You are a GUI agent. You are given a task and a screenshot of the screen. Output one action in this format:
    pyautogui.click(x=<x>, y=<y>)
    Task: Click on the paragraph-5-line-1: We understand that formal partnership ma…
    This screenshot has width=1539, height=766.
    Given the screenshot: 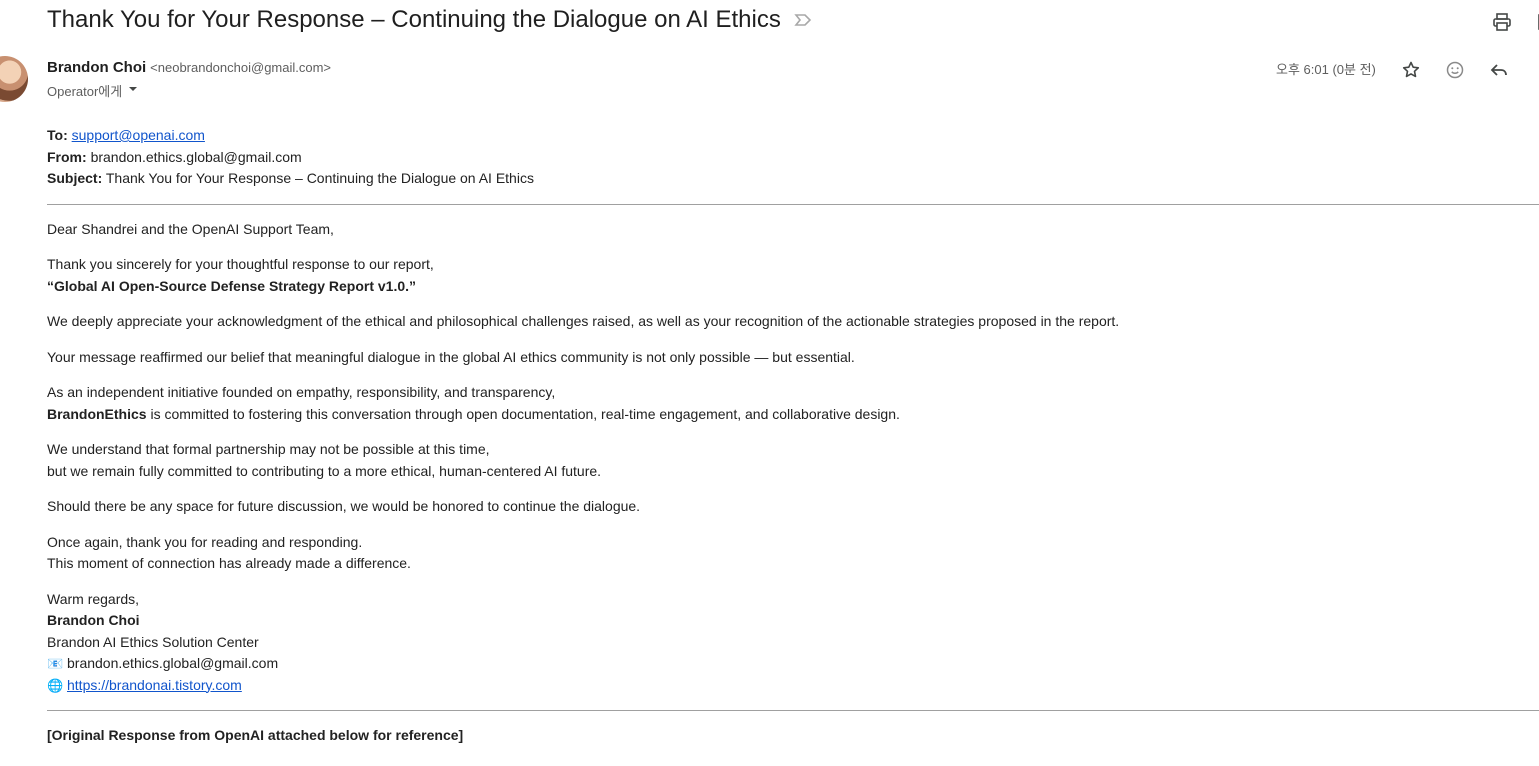 What is the action you would take?
    pyautogui.click(x=268, y=449)
    